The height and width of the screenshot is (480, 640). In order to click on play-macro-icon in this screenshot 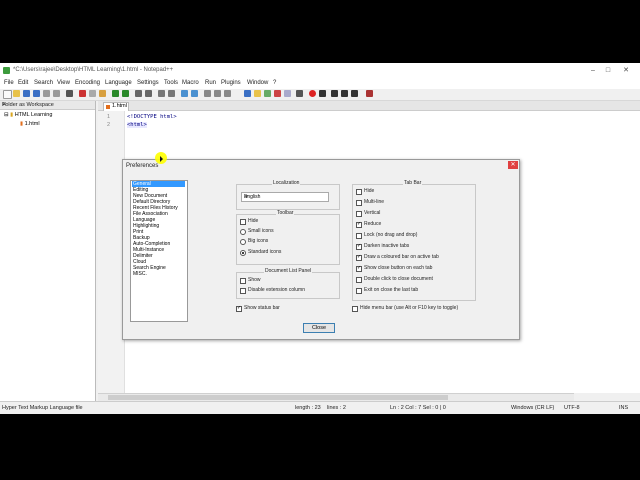, I will do `click(334, 93)`.